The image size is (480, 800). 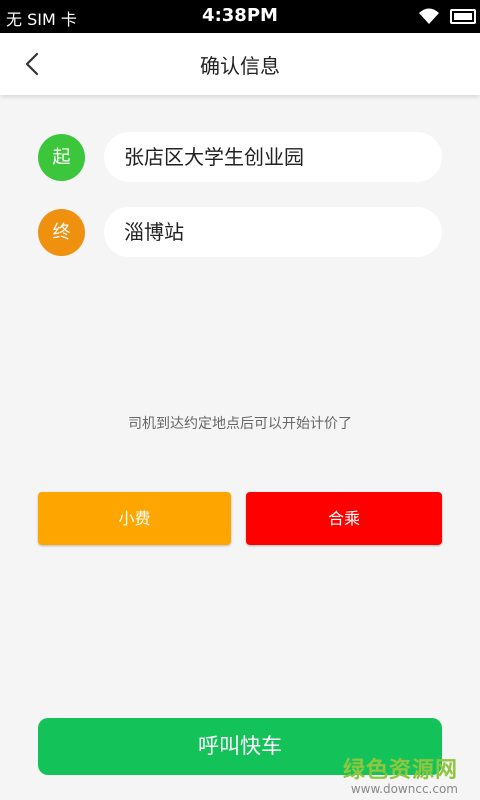 I want to click on wifi-icon, so click(x=429, y=16).